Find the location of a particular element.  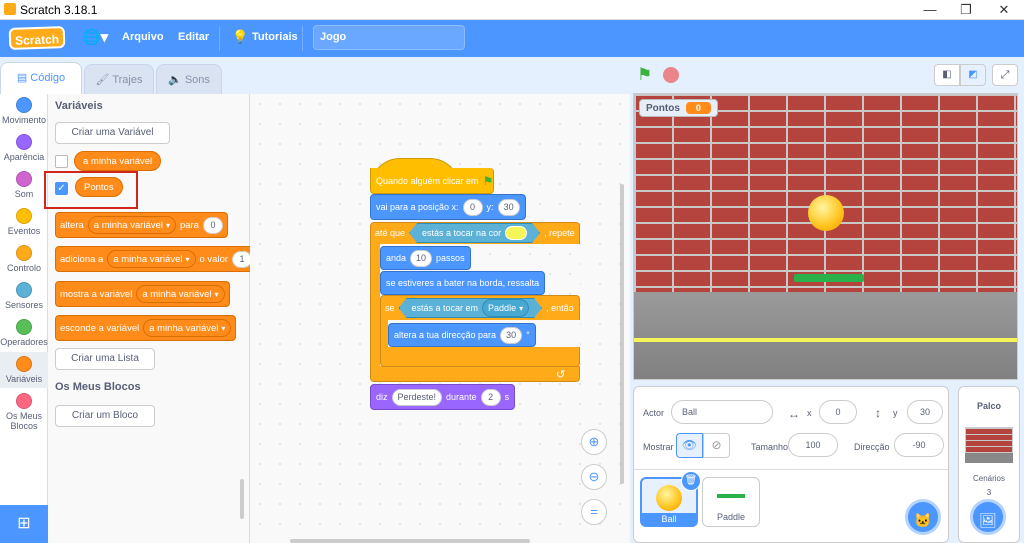

zoom-out-button: ⊖ is located at coordinates (594, 477).